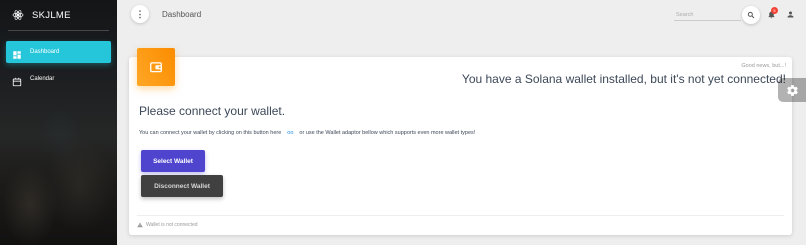 The image size is (806, 245). I want to click on wallet-status: Wallet is not connected, so click(172, 225).